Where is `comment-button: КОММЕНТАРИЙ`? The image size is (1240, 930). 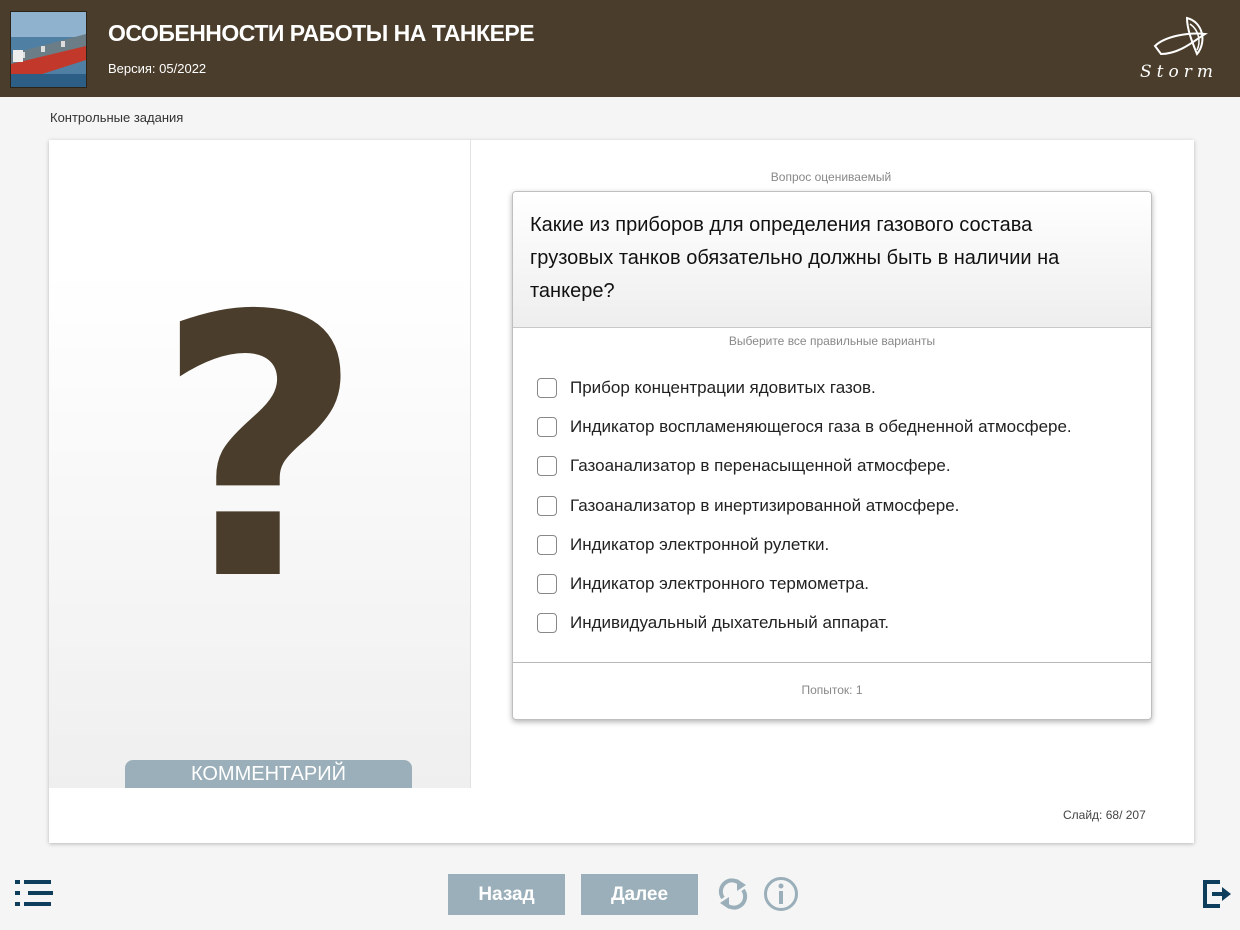
comment-button: КОММЕНТАРИЙ is located at coordinates (268, 774).